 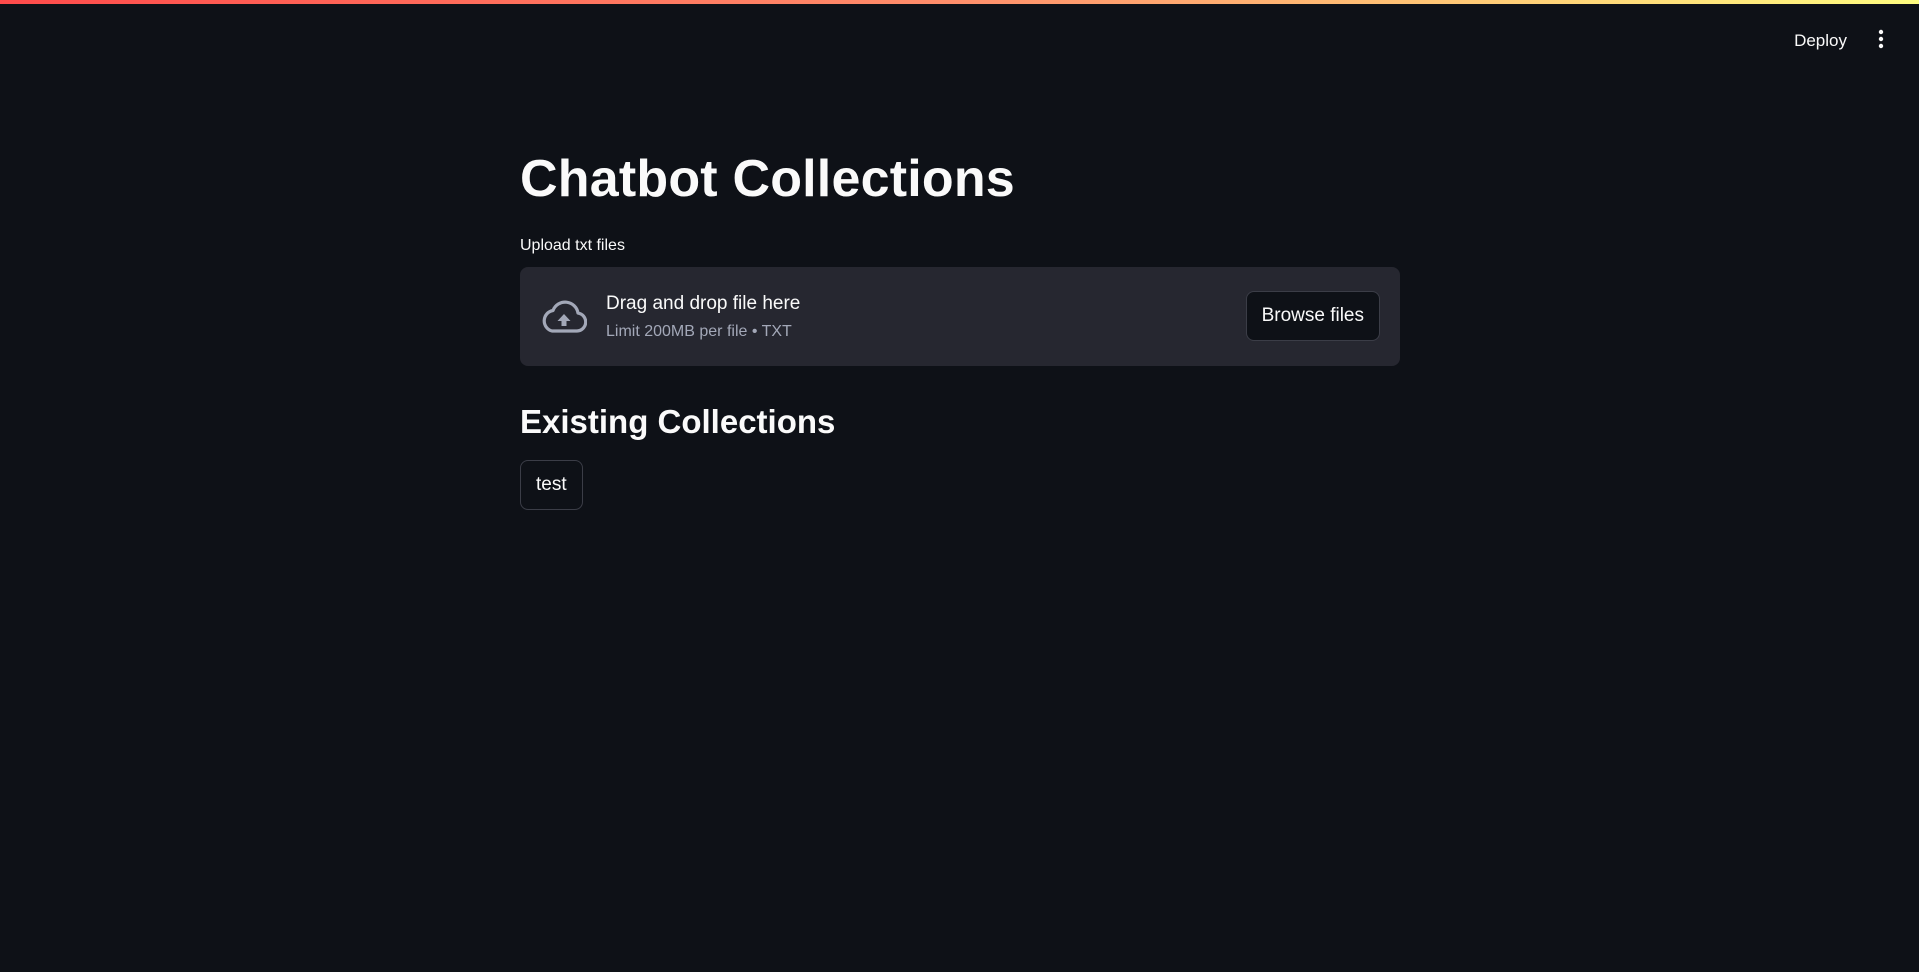 I want to click on main-menu-button, so click(x=1881, y=41).